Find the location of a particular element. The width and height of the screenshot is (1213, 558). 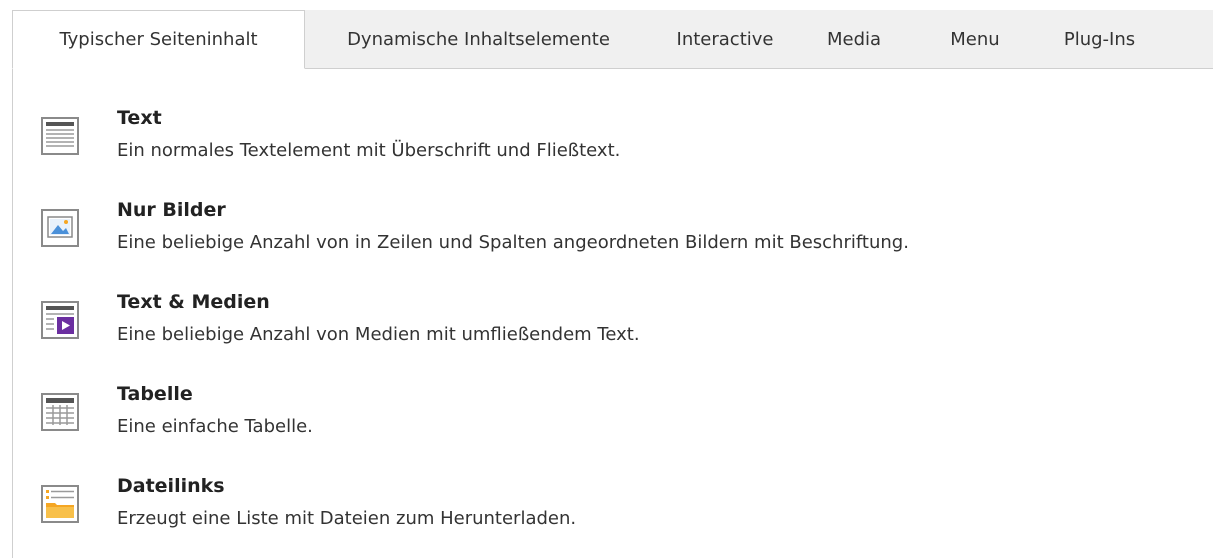

tab-typischer-seiteninhalt: Typischer Seiteninhalt is located at coordinates (158, 39).